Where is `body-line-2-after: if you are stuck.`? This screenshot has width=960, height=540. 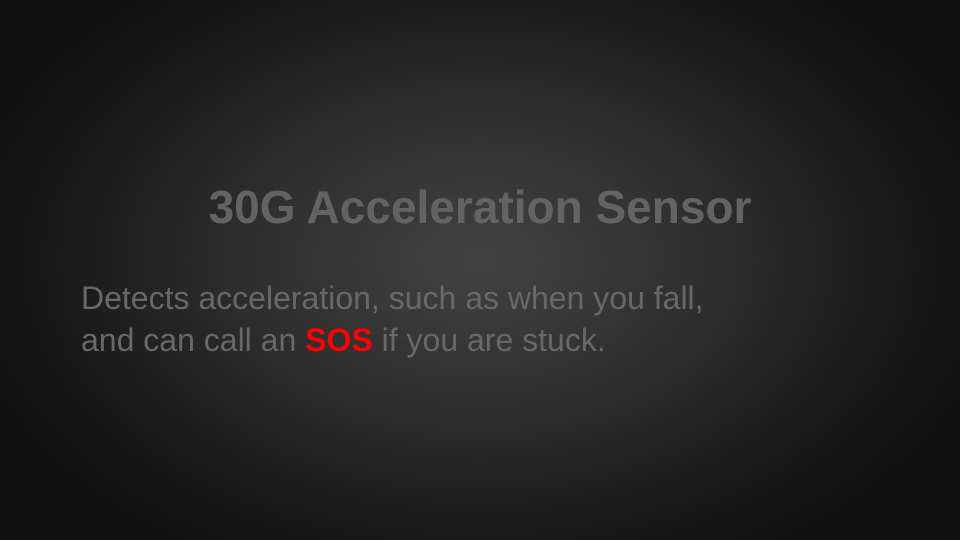
body-line-2-after: if you are stuck. is located at coordinates (489, 340).